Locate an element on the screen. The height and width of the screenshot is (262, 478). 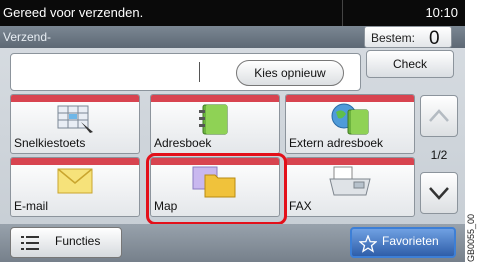
figure-code: GB0055_00 is located at coordinates (471, 237).